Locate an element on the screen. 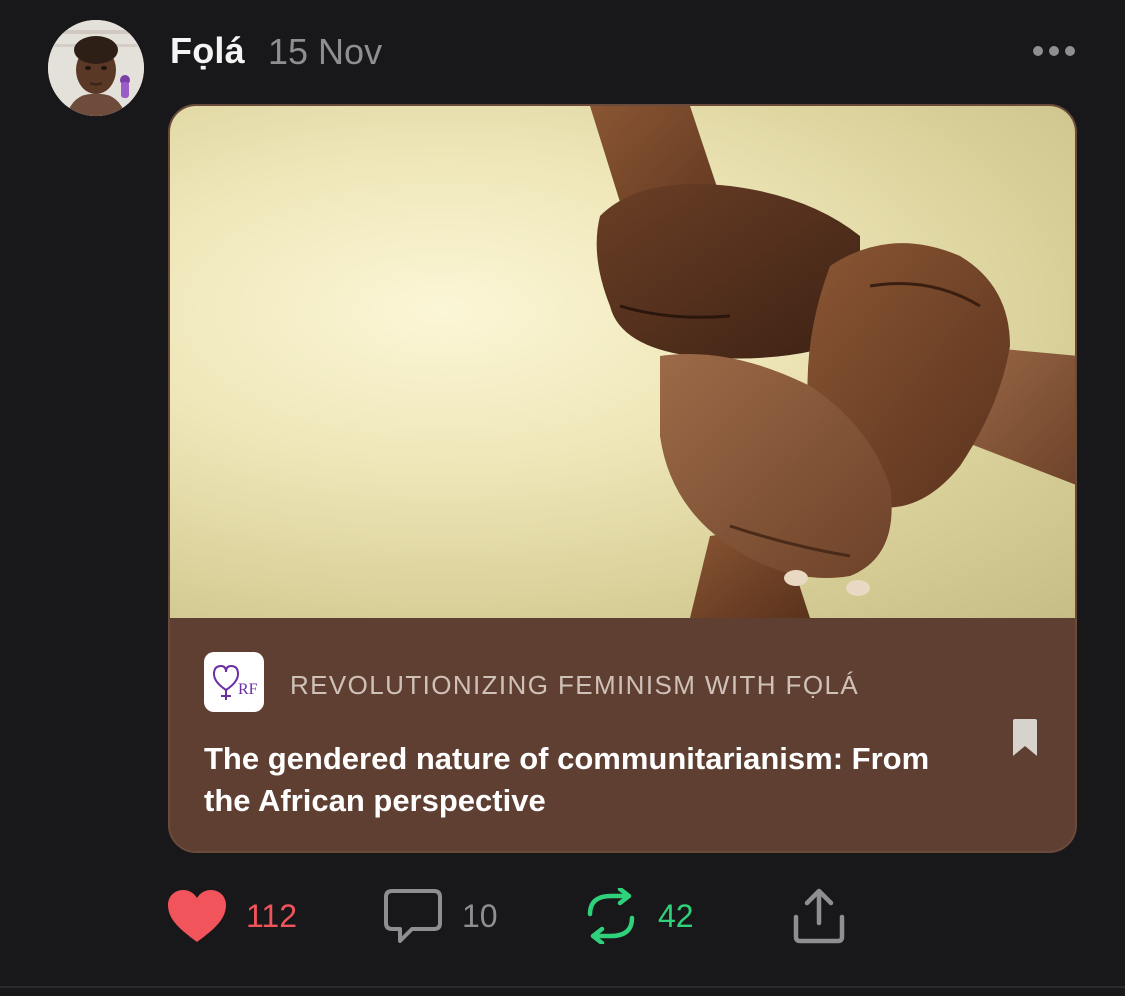 This screenshot has height=996, width=1125. comment-icon is located at coordinates (413, 916).